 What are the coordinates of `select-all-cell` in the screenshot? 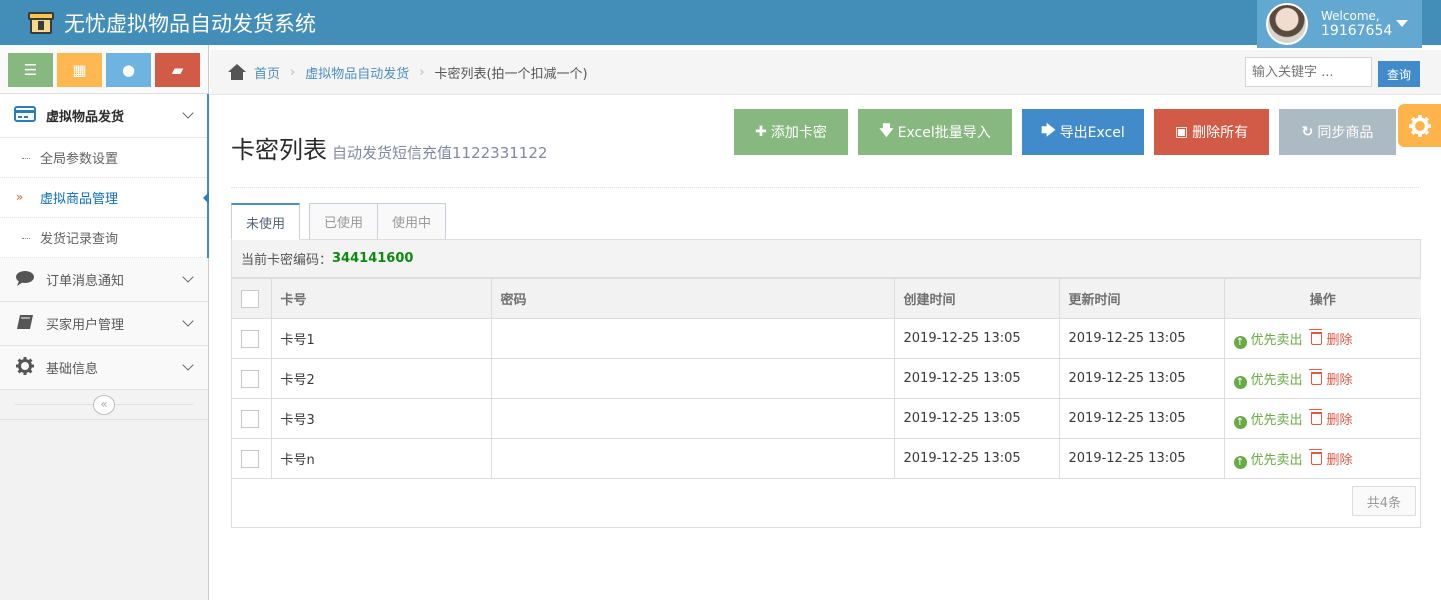 It's located at (252, 298).